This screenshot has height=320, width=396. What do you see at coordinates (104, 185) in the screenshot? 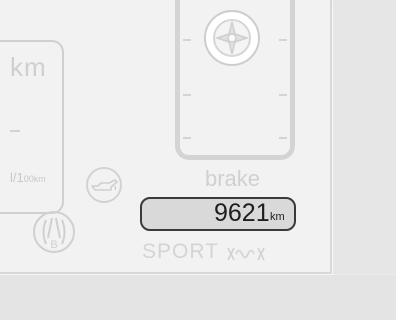
I see `oil-can-icon` at bounding box center [104, 185].